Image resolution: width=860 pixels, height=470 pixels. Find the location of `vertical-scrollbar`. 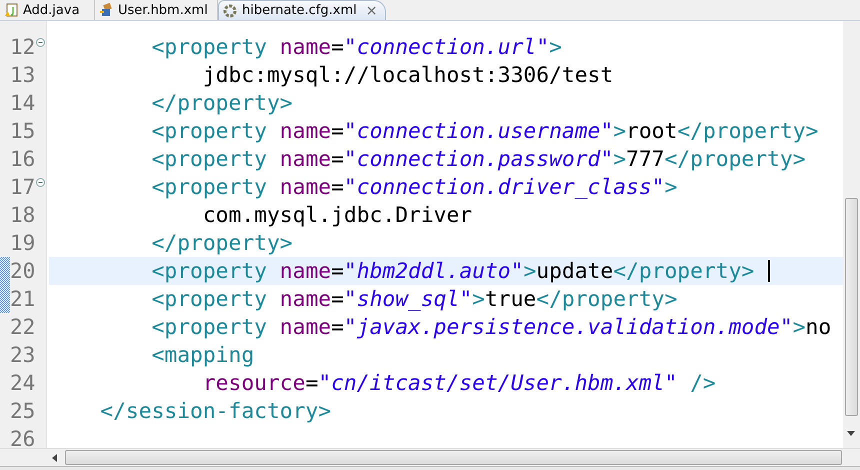

vertical-scrollbar is located at coordinates (851, 234).